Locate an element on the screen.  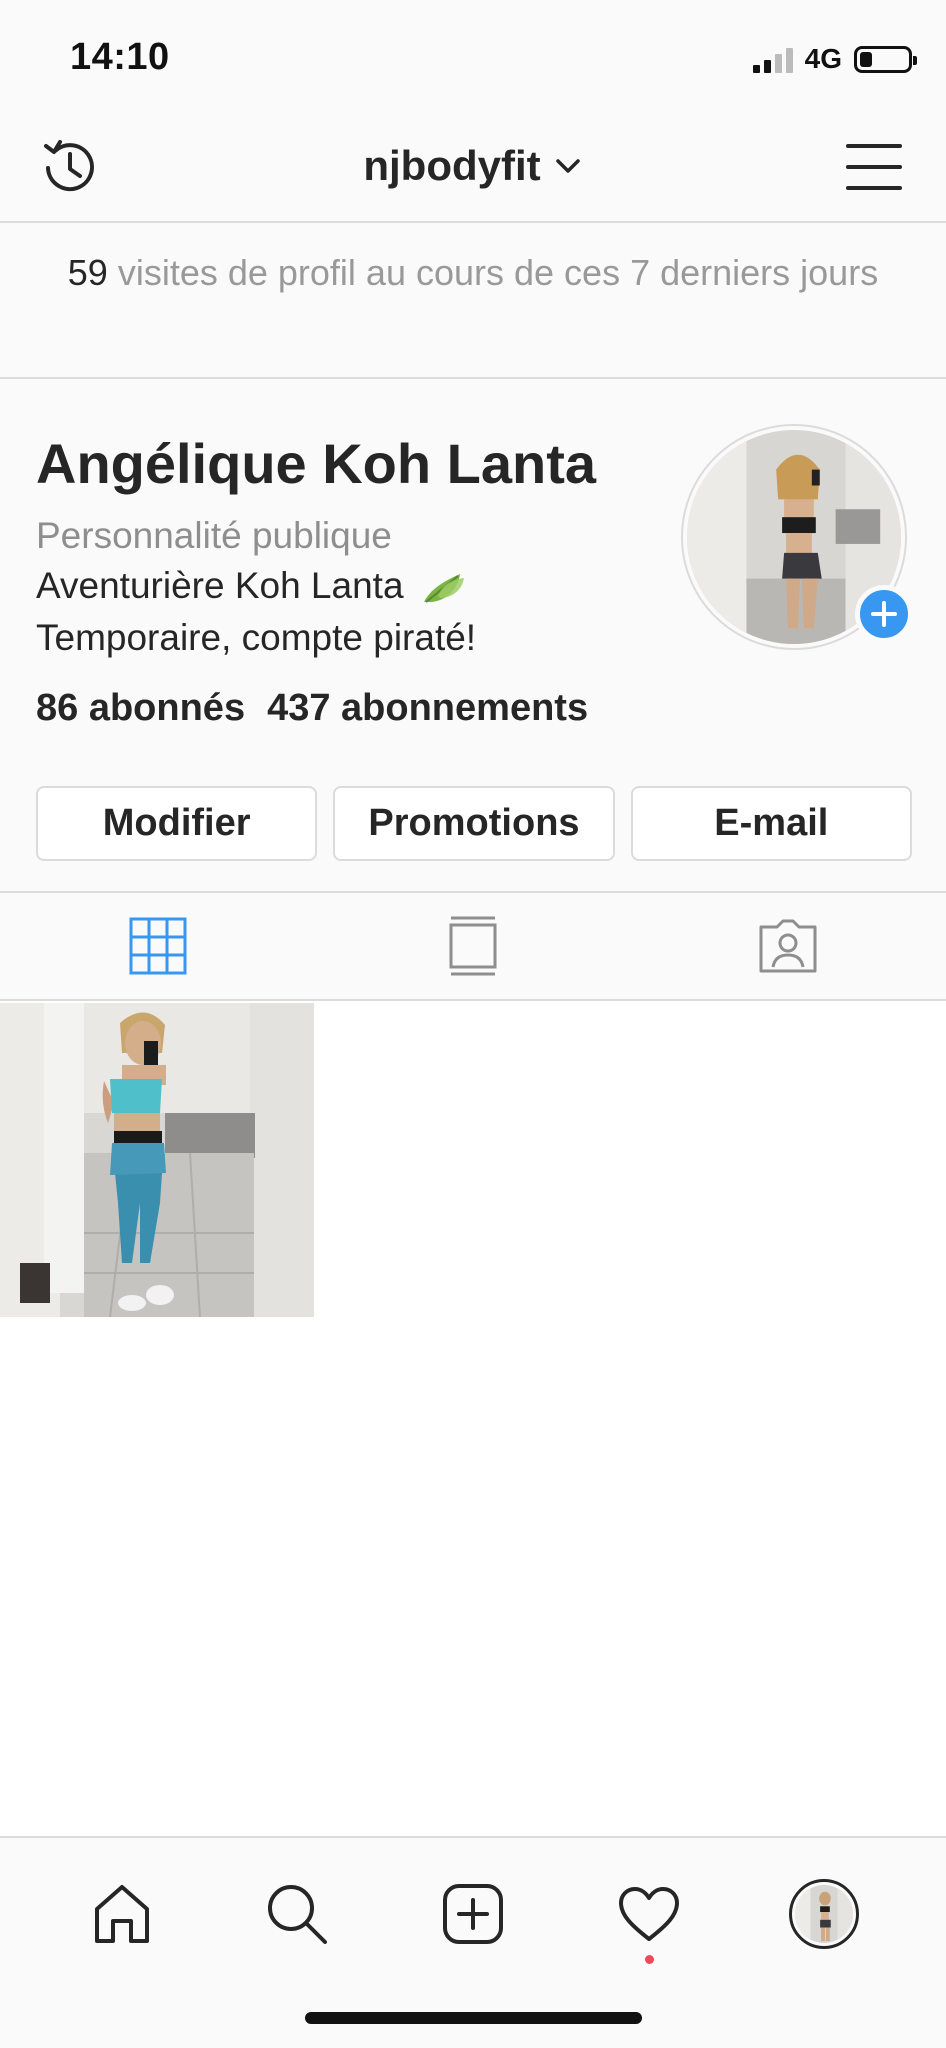
igtv-icon is located at coordinates (473, 946).